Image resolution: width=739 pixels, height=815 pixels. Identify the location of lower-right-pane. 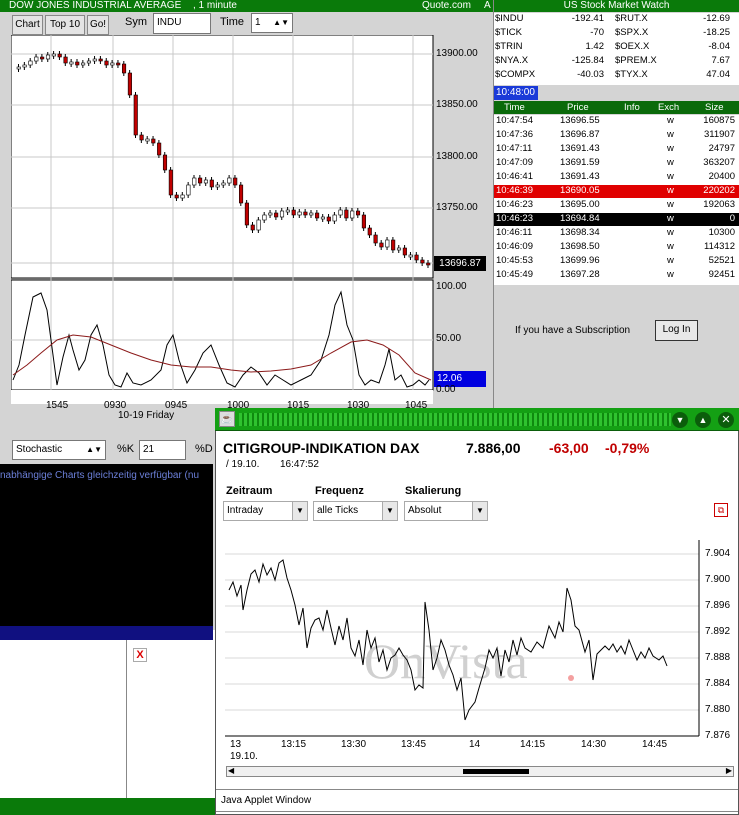
(171, 719).